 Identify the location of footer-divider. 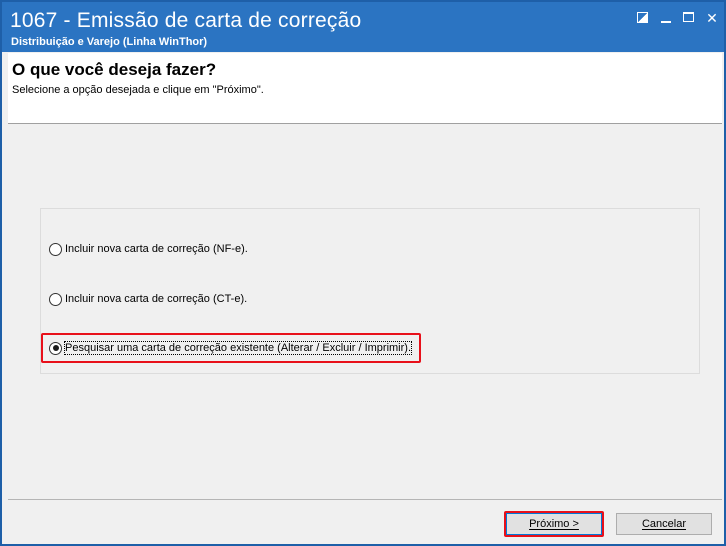
(365, 499).